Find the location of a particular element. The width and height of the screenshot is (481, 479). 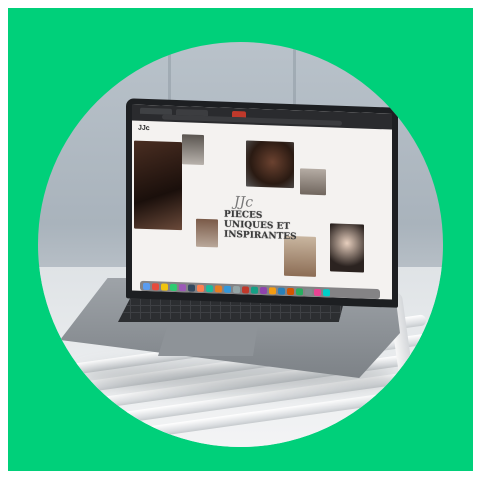

macos-dock is located at coordinates (260, 290).